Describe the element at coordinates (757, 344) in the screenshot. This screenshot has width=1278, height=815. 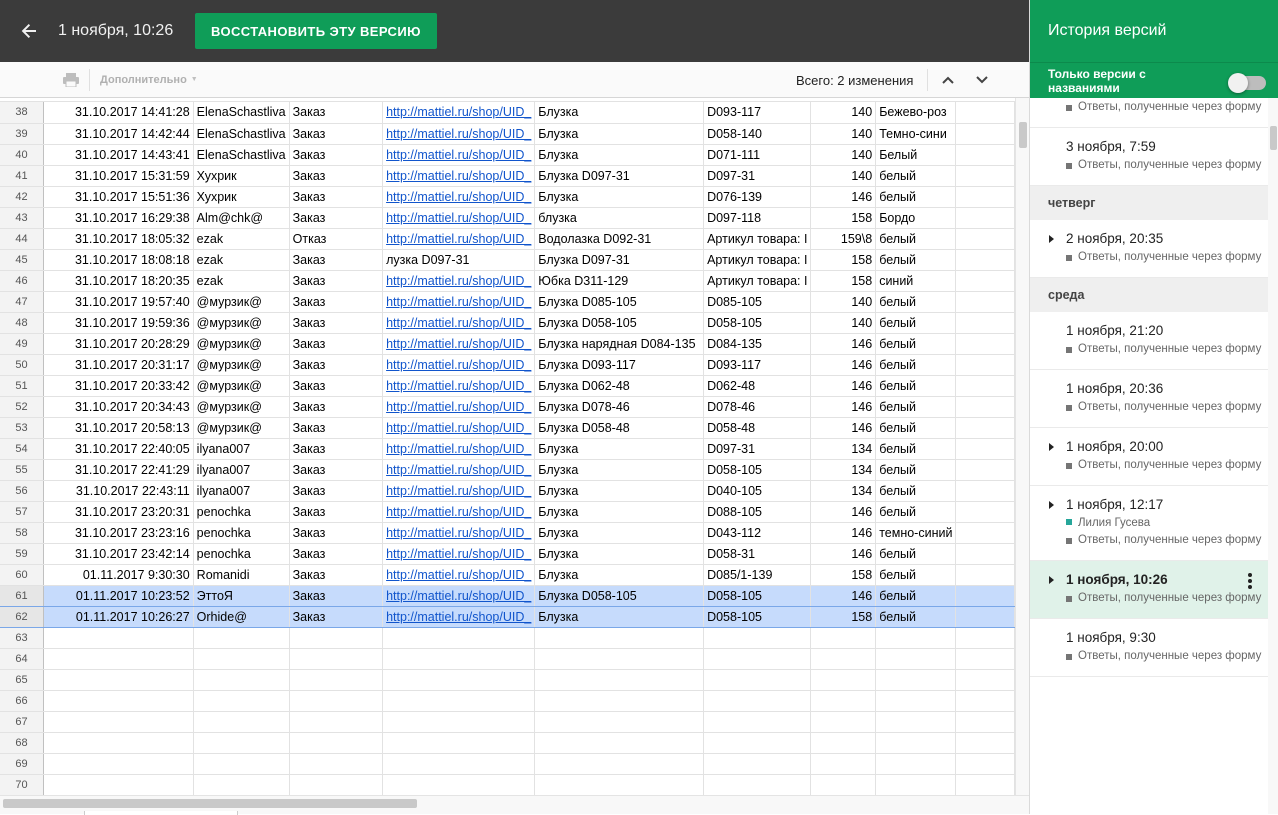
I see `article-cell: D084-135` at that location.